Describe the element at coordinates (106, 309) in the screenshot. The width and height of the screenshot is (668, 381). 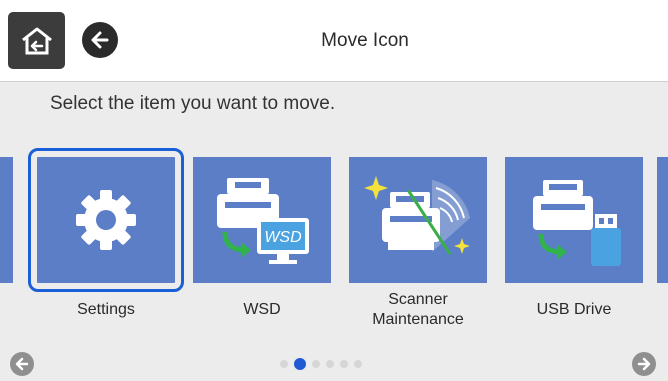
I see `tile-label-settings: Settings` at that location.